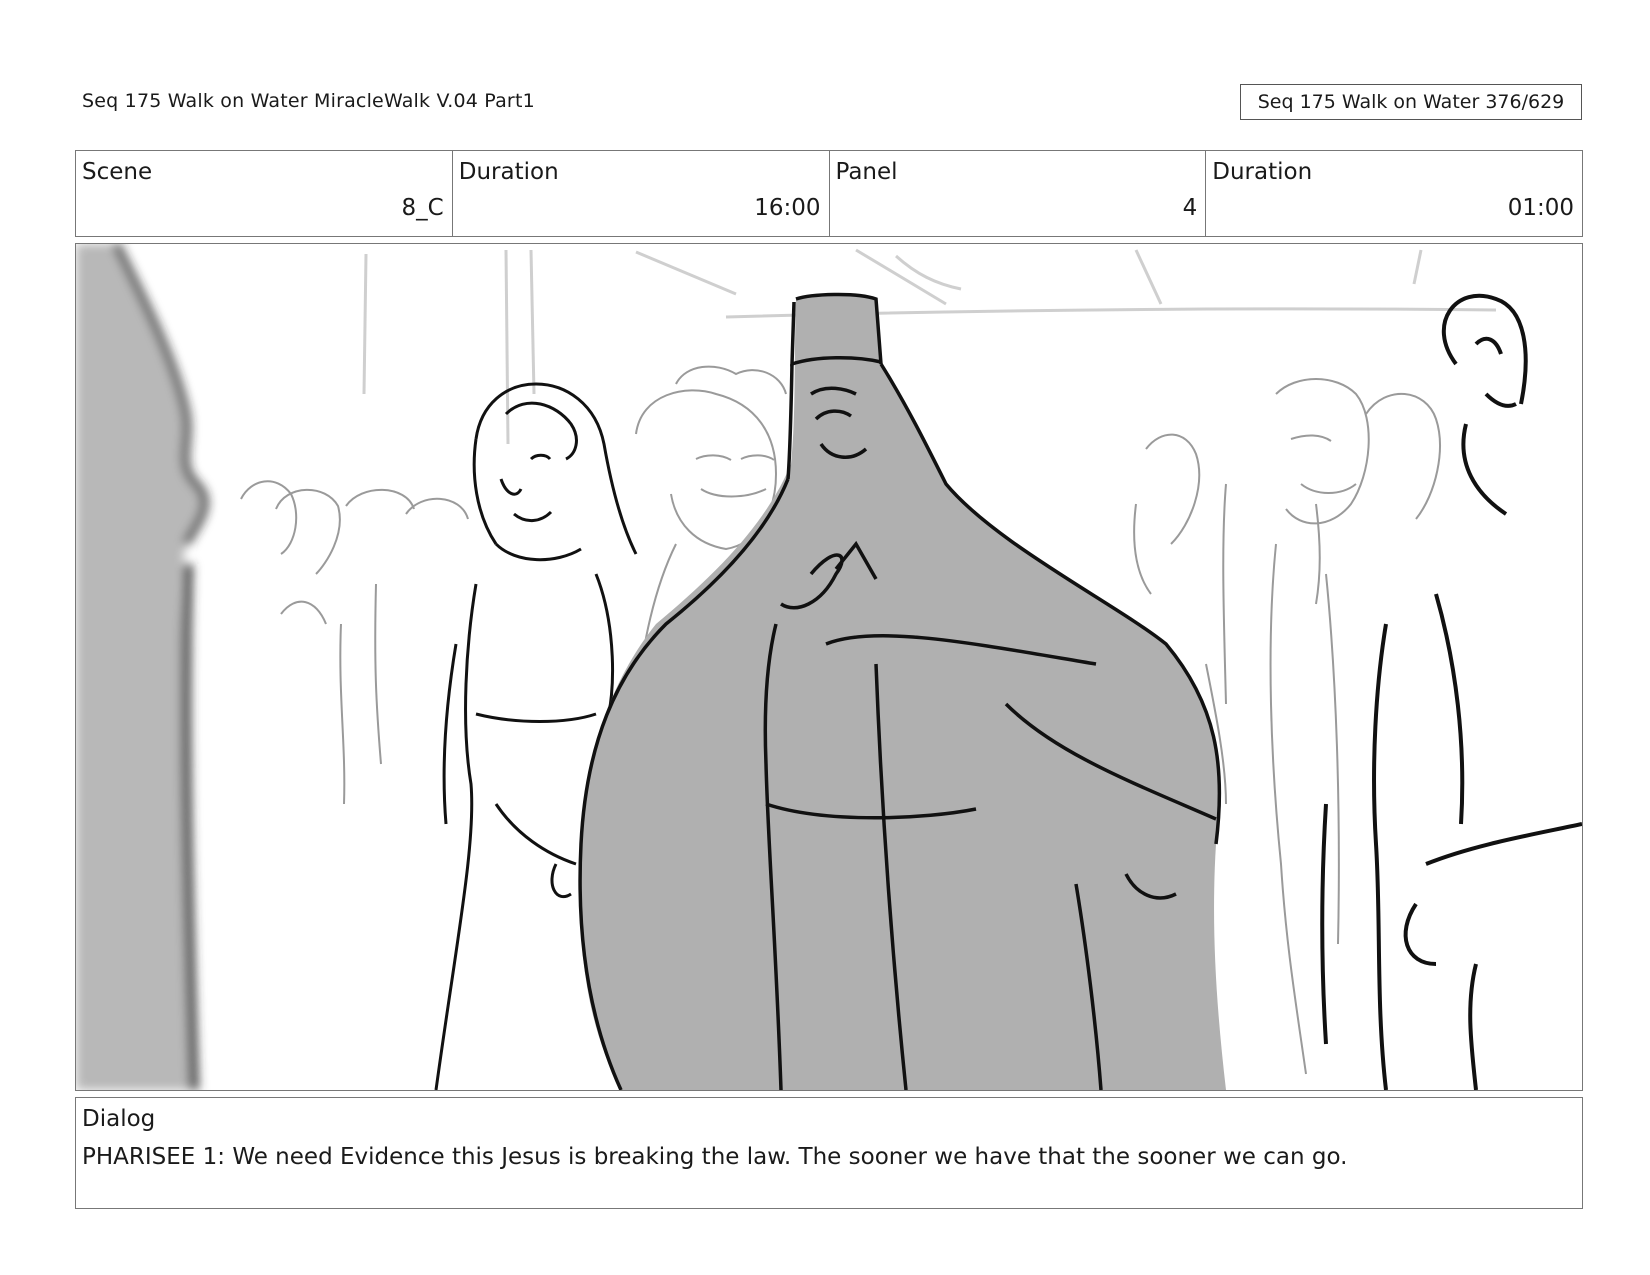  I want to click on scene-duration-cell: Duration 16:00, so click(641, 193).